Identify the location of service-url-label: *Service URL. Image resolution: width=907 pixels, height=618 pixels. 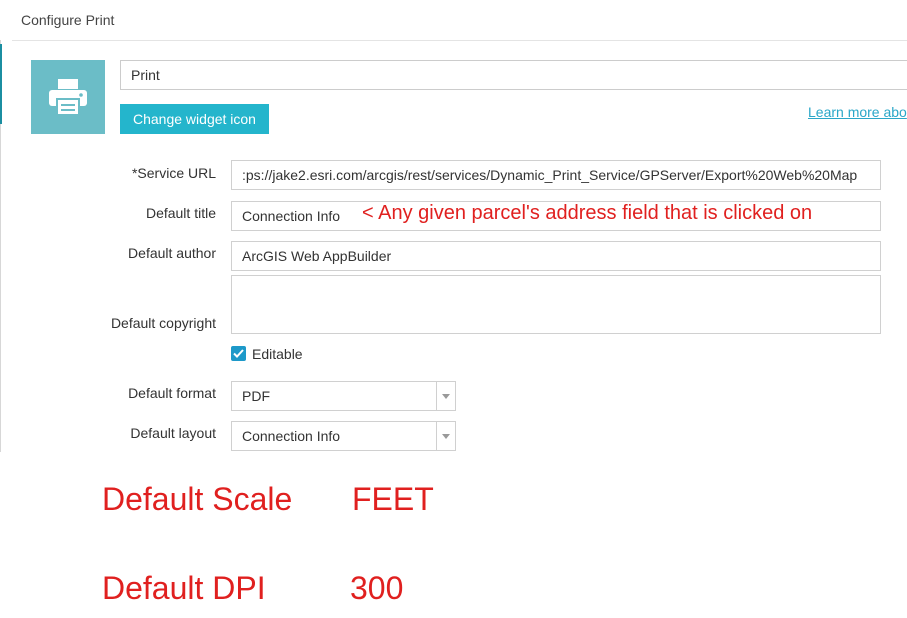
(173, 173).